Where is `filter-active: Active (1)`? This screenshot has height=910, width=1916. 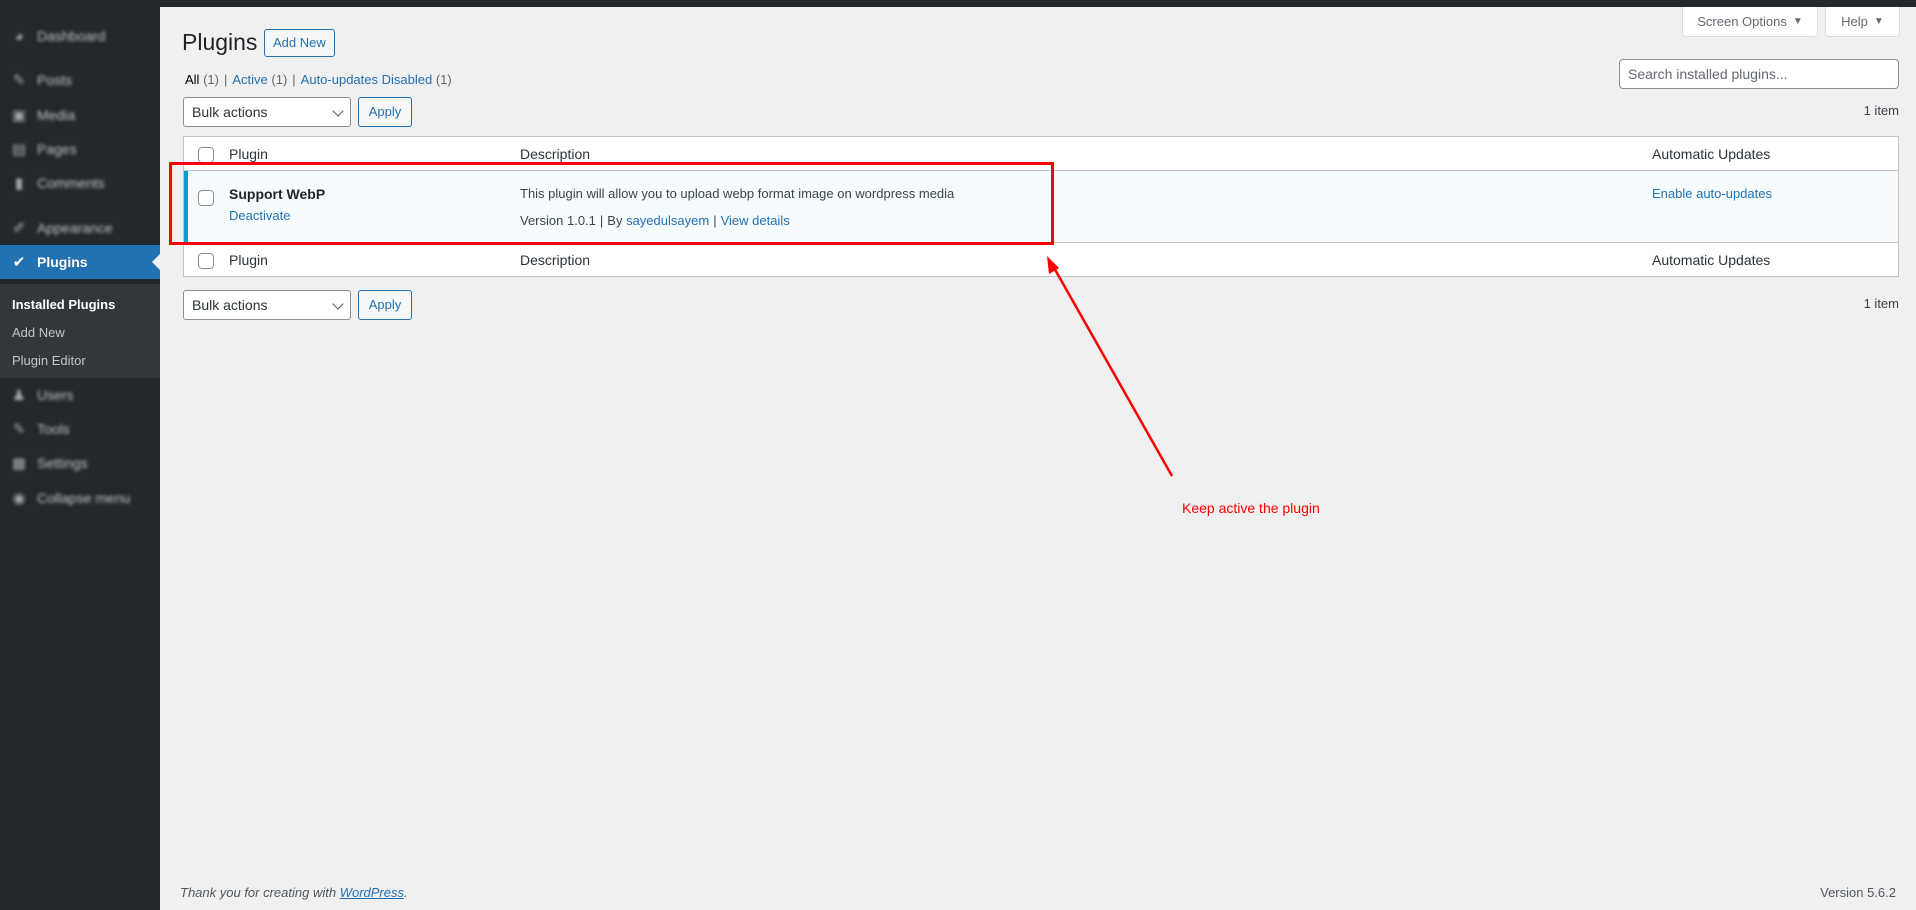
filter-active: Active (1) is located at coordinates (259, 79).